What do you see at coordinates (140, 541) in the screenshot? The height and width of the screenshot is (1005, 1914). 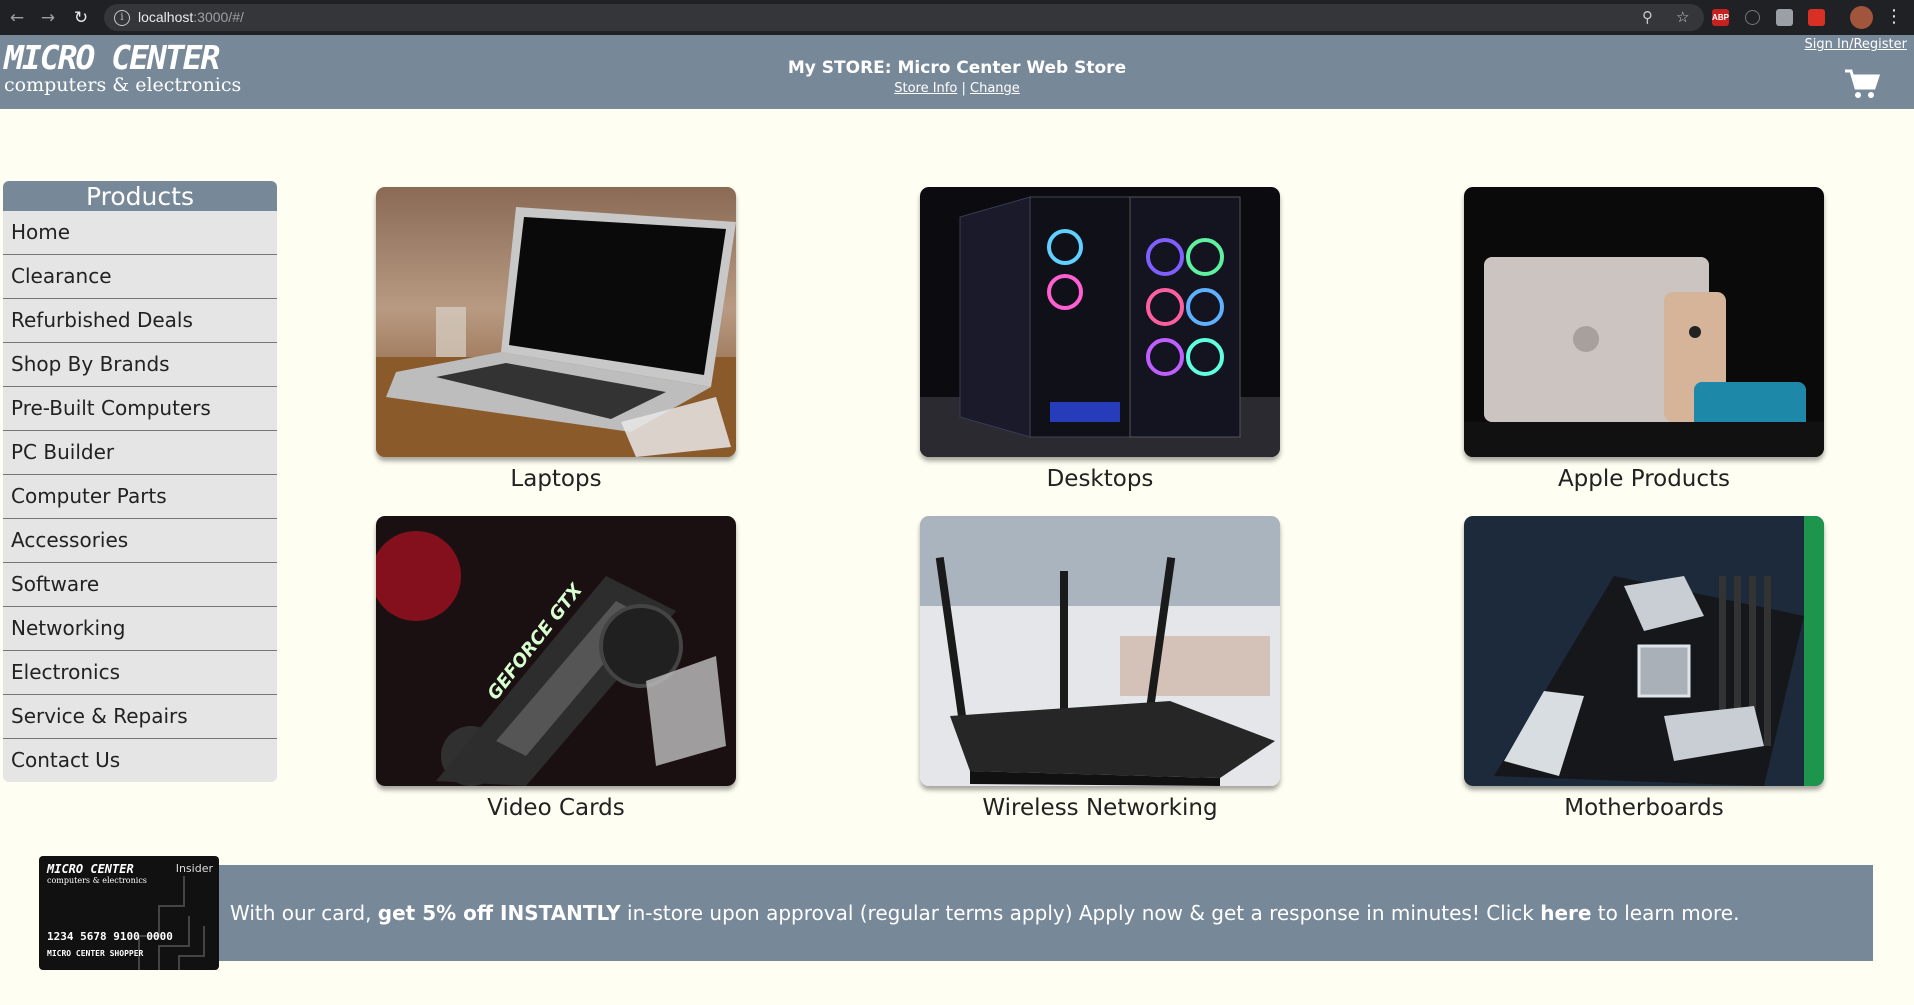 I see `sidebar-item-accessories: Accessories` at bounding box center [140, 541].